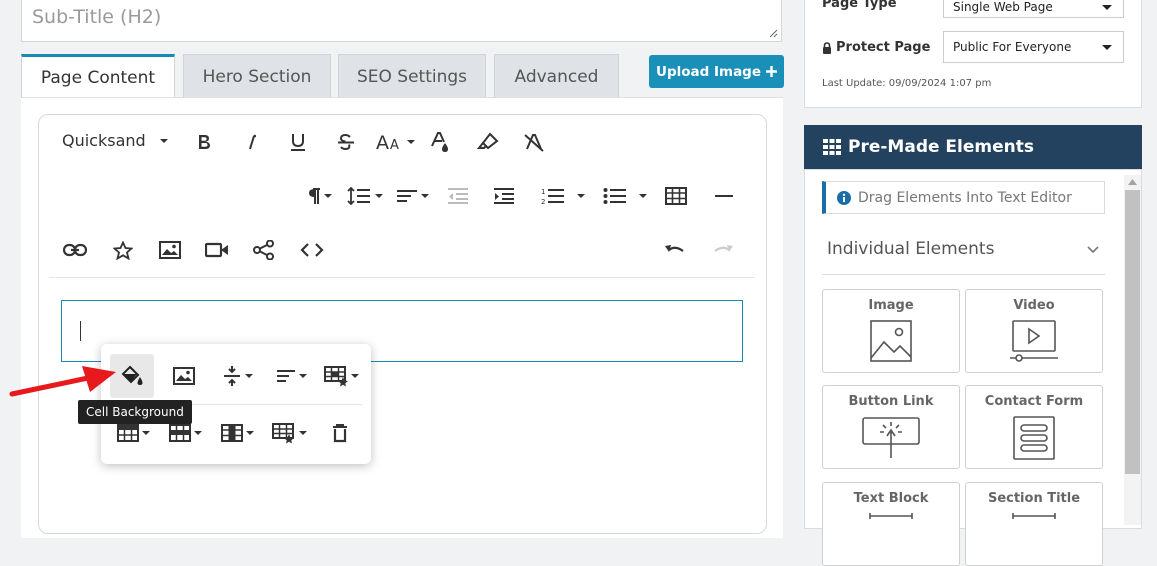  I want to click on horizontal-rule-icon, so click(724, 196).